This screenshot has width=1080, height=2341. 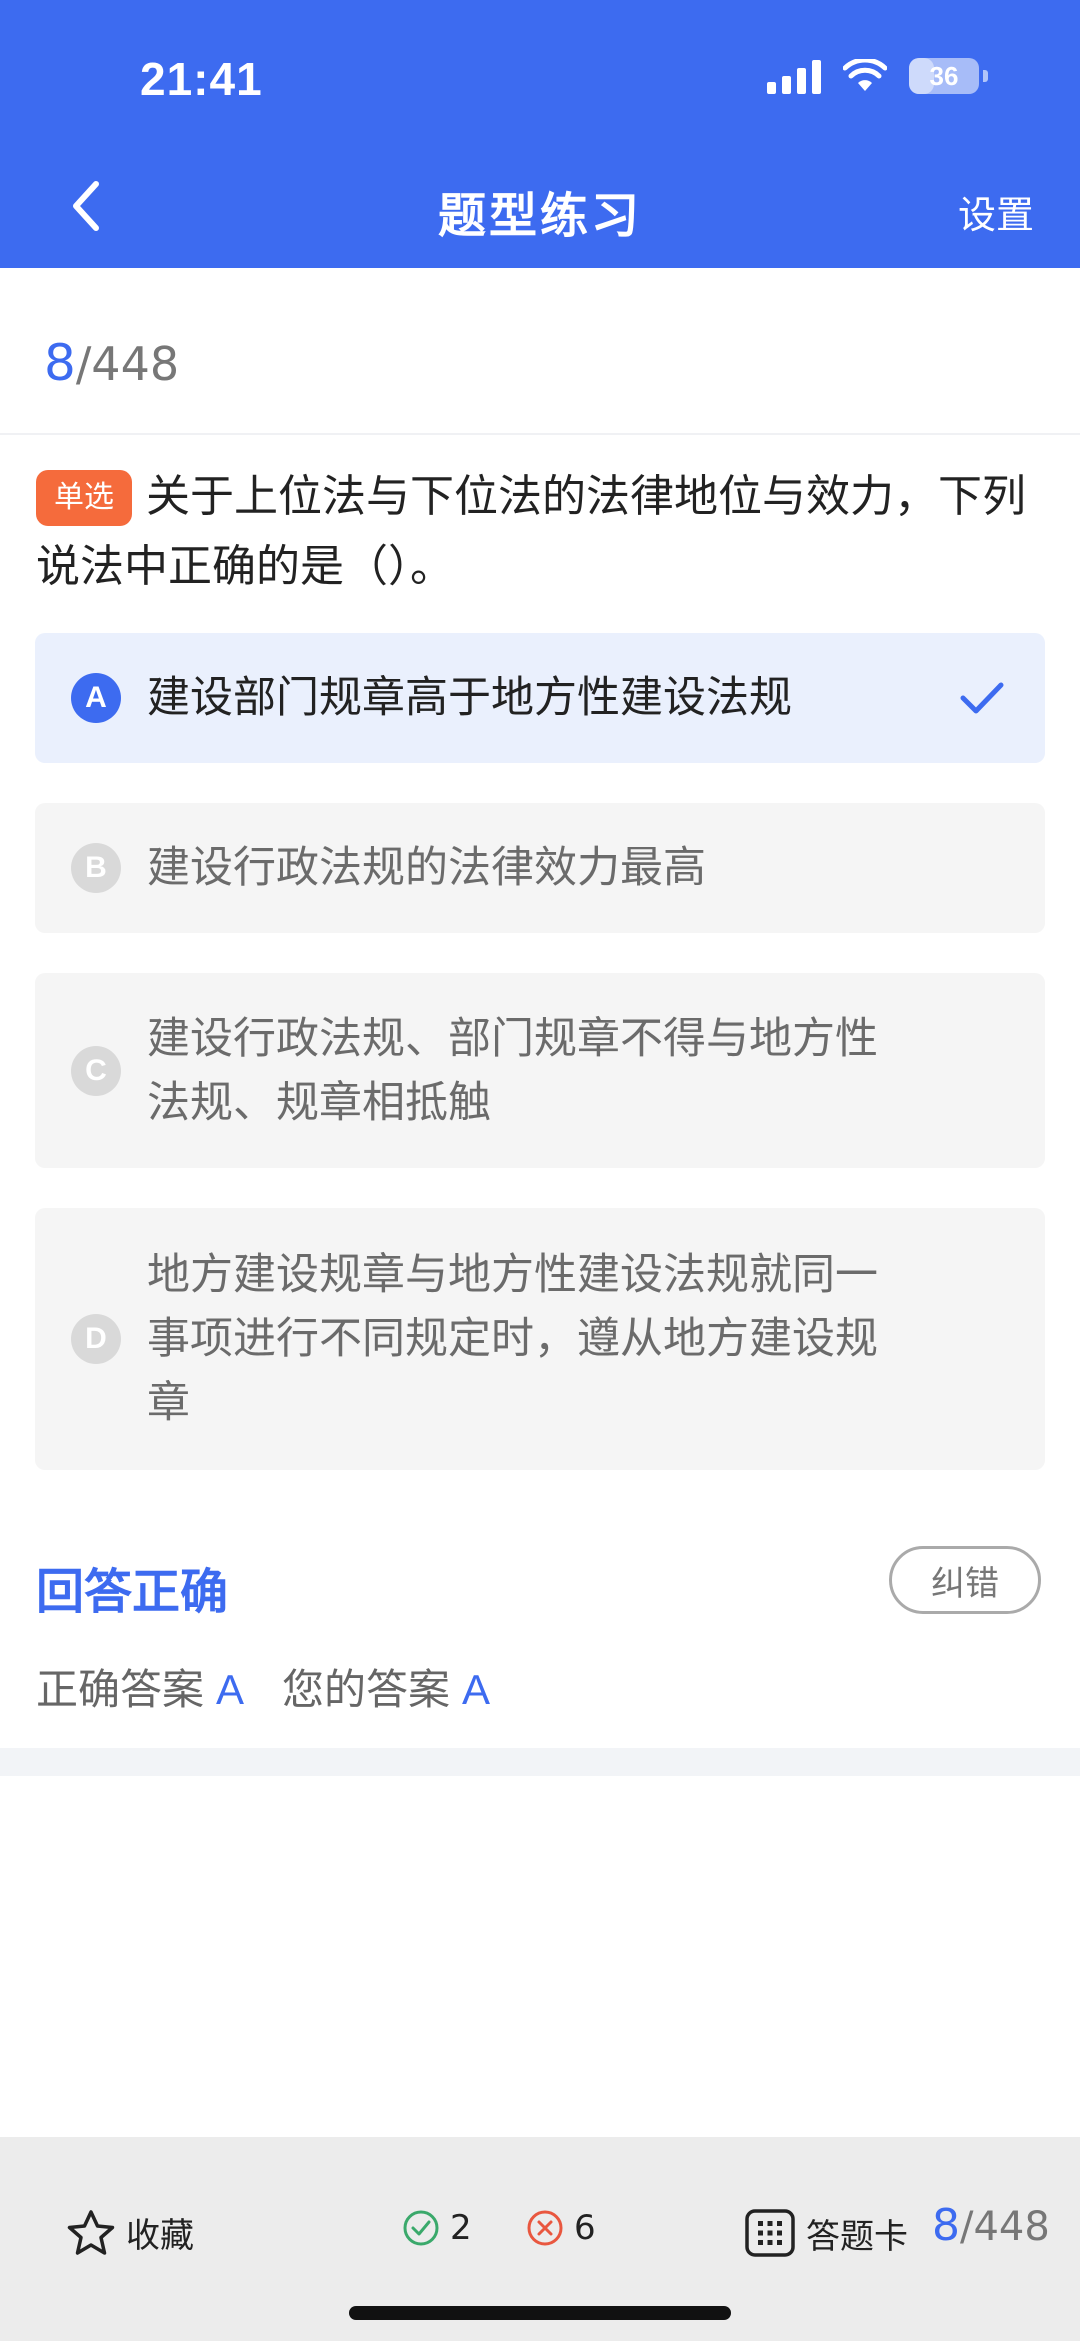 I want to click on option-d: D 地方建设规章与地方性建设法规就同一事项进行不同规定时，遵从地方建设规章, so click(x=540, y=1339).